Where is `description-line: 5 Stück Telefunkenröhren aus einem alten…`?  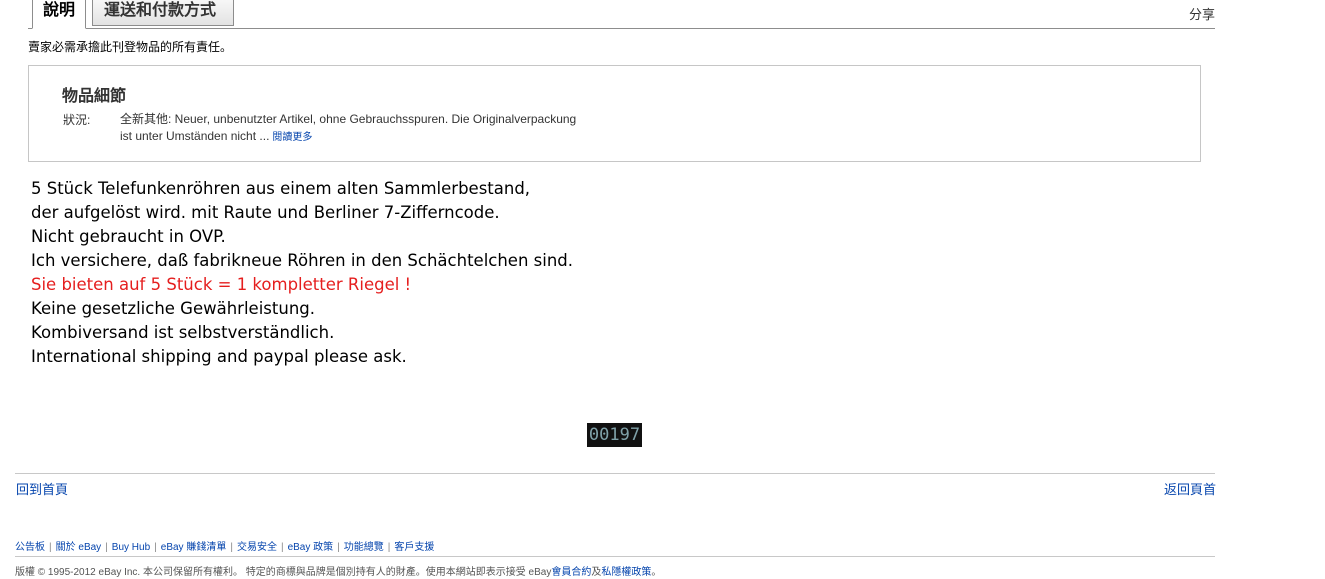 description-line: 5 Stück Telefunkenröhren aus einem alten… is located at coordinates (281, 188).